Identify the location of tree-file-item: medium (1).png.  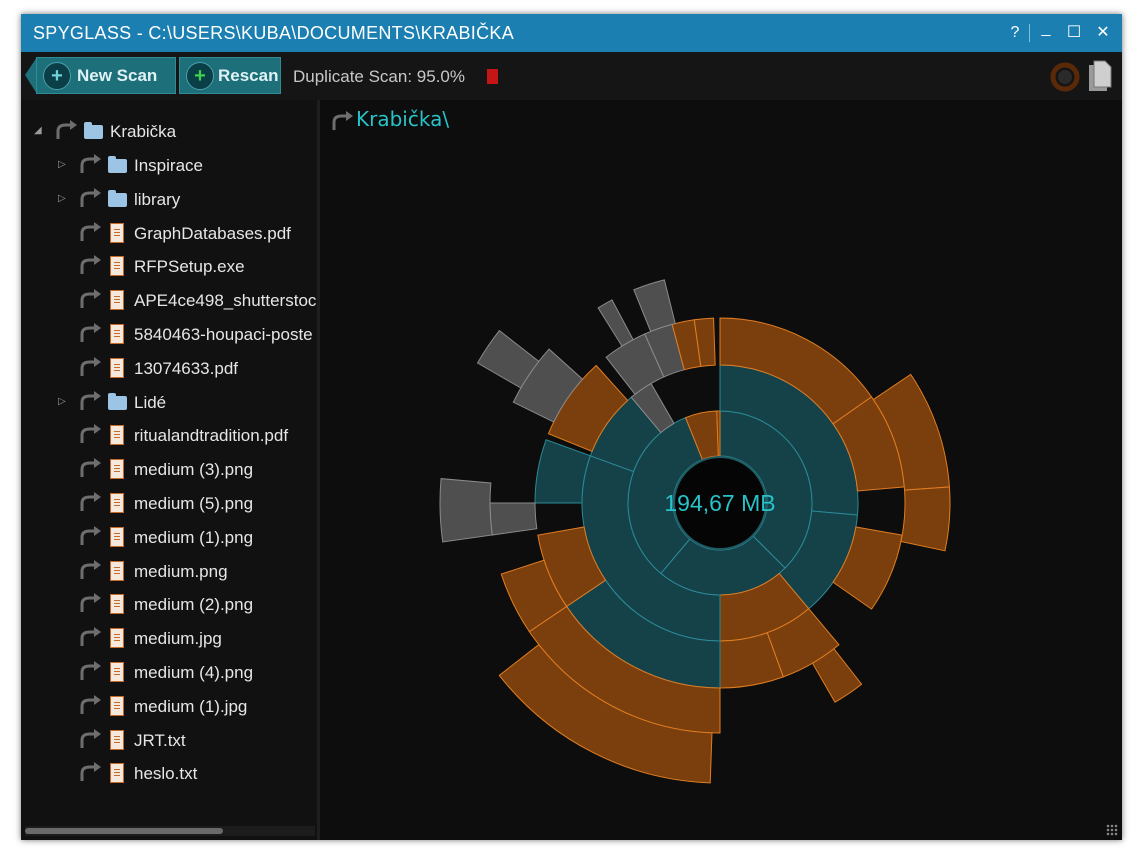
(169, 538).